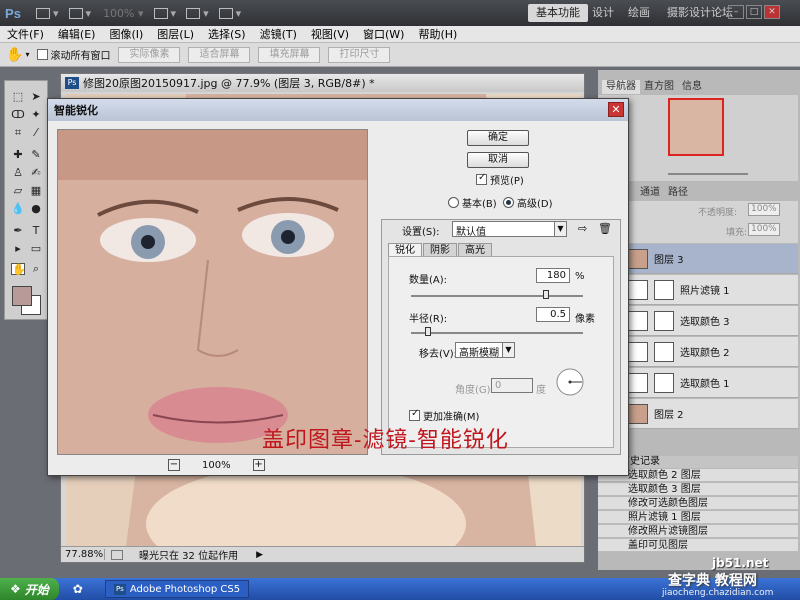 The height and width of the screenshot is (600, 800). I want to click on mode-advanced-radio: 高级(D), so click(528, 202).